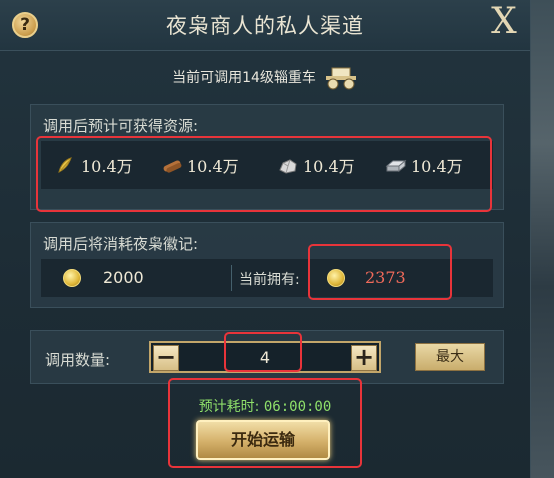 The width and height of the screenshot is (554, 478). I want to click on resource-stone: 10.4万, so click(316, 165).